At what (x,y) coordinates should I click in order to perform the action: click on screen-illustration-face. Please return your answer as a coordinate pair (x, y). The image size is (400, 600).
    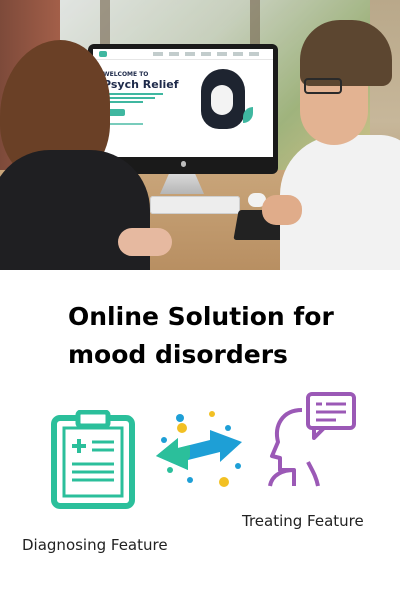
    Looking at the image, I should click on (222, 100).